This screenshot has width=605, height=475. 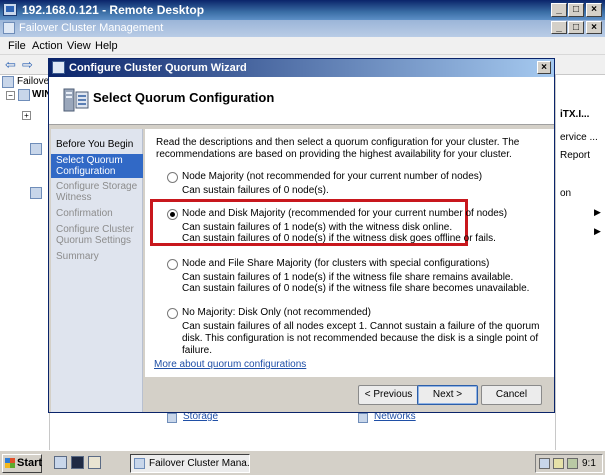 What do you see at coordinates (511, 395) in the screenshot?
I see `cancel-button: Cancel` at bounding box center [511, 395].